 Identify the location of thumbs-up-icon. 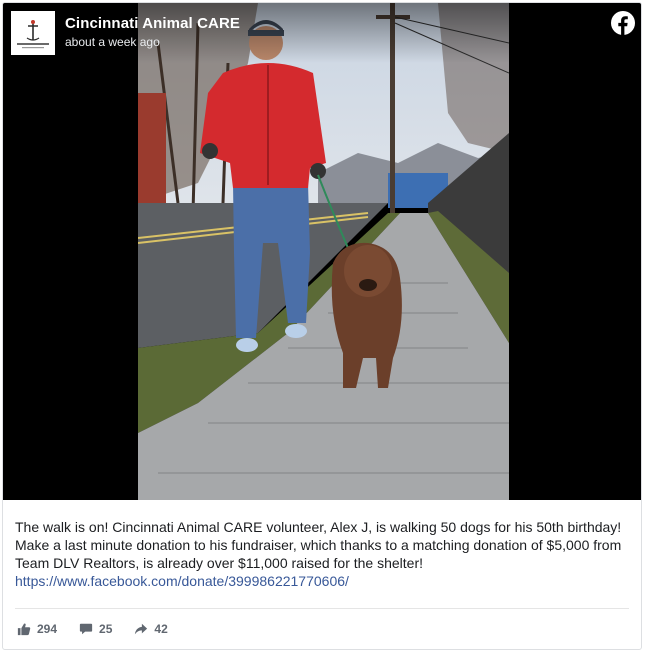
(24, 629).